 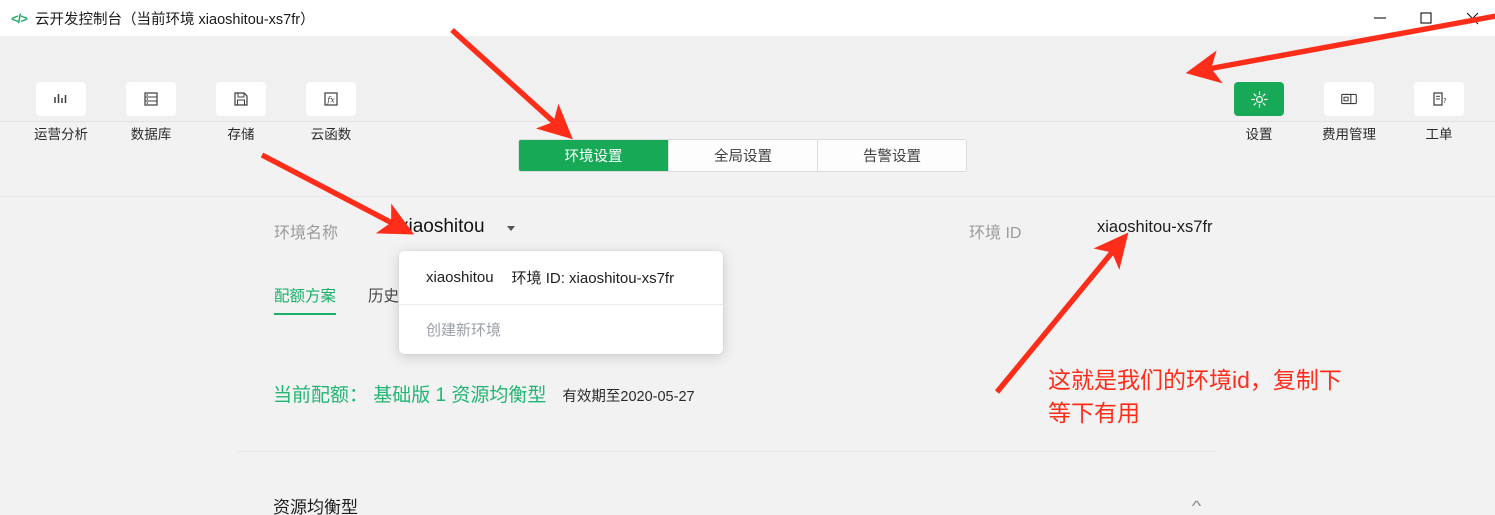 What do you see at coordinates (1472, 18) in the screenshot?
I see `close-icon` at bounding box center [1472, 18].